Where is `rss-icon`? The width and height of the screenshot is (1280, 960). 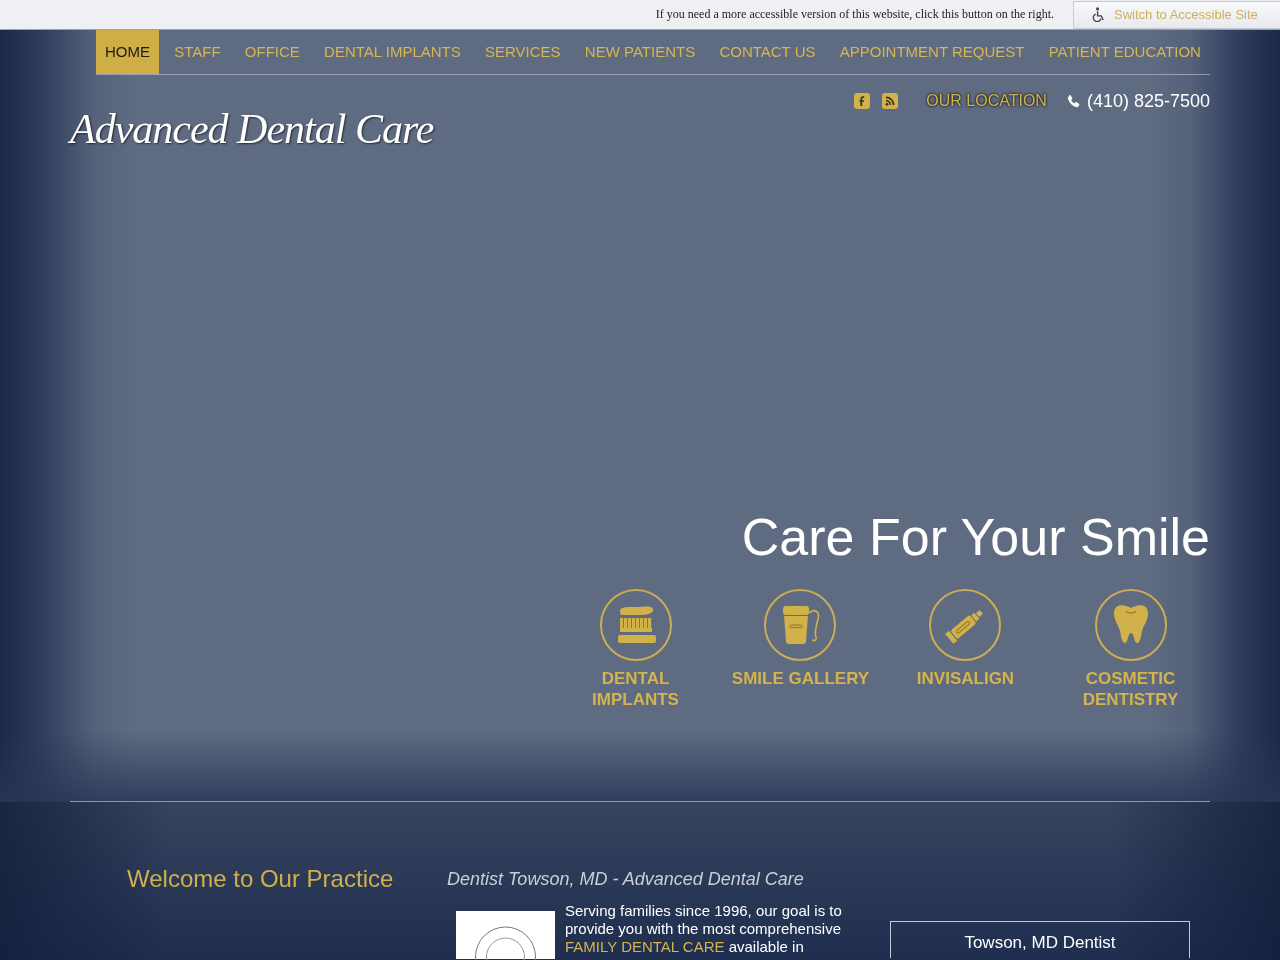
rss-icon is located at coordinates (890, 101).